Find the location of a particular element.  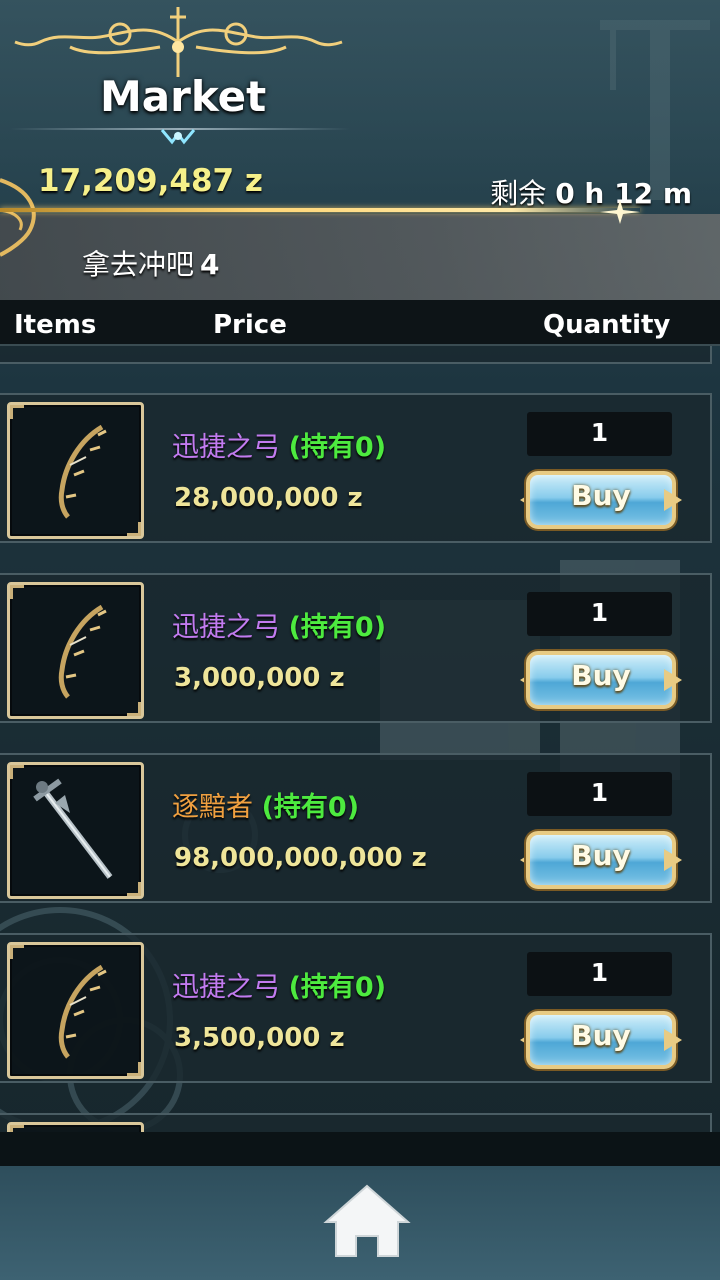

item-price: 98,000,000,000 z is located at coordinates (300, 858).